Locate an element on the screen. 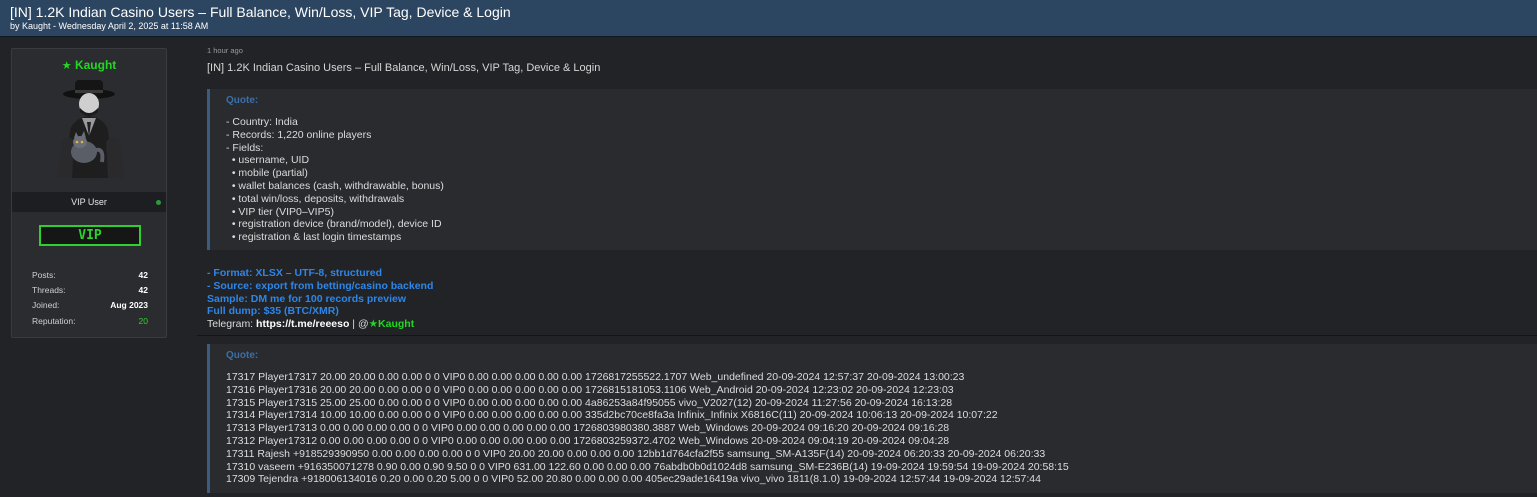  quote-line: • VIP tier (VIP0–VIP5) is located at coordinates (280, 211).